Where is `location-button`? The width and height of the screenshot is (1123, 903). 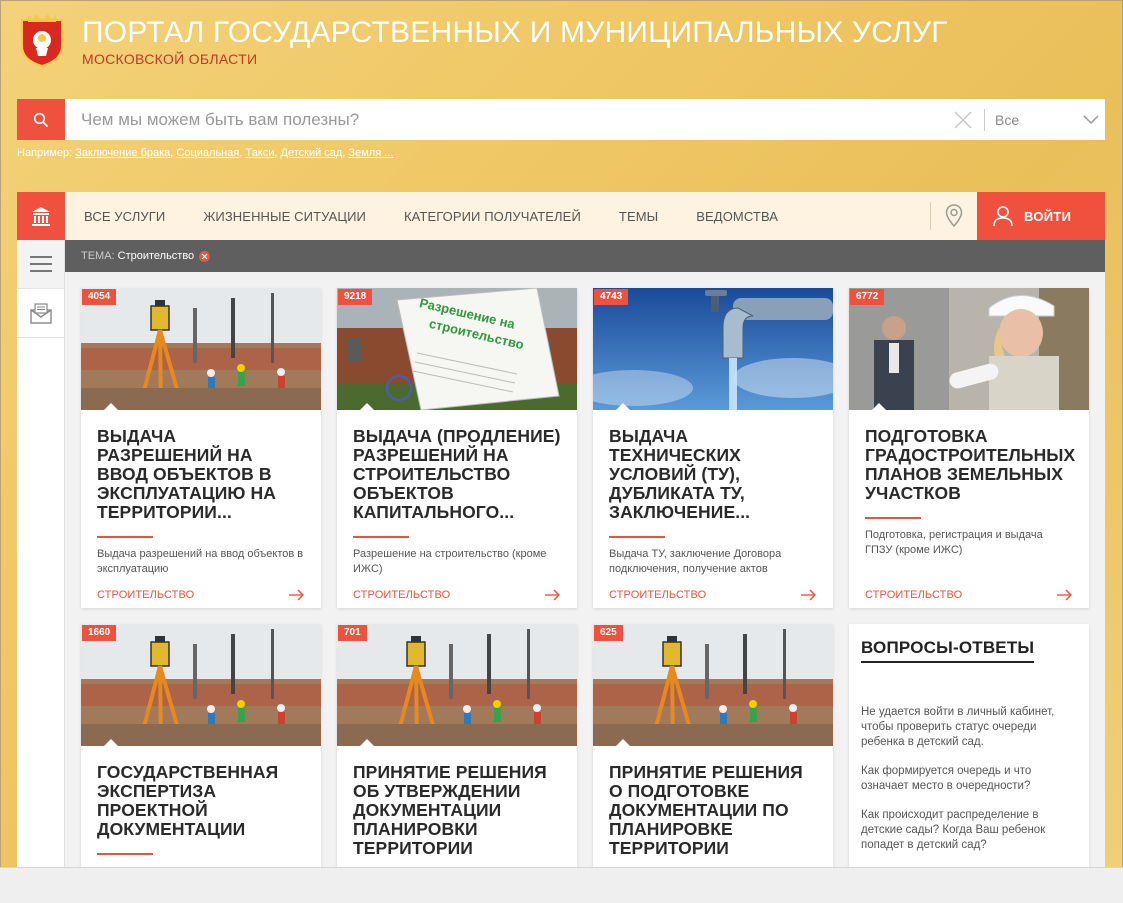
location-button is located at coordinates (954, 216).